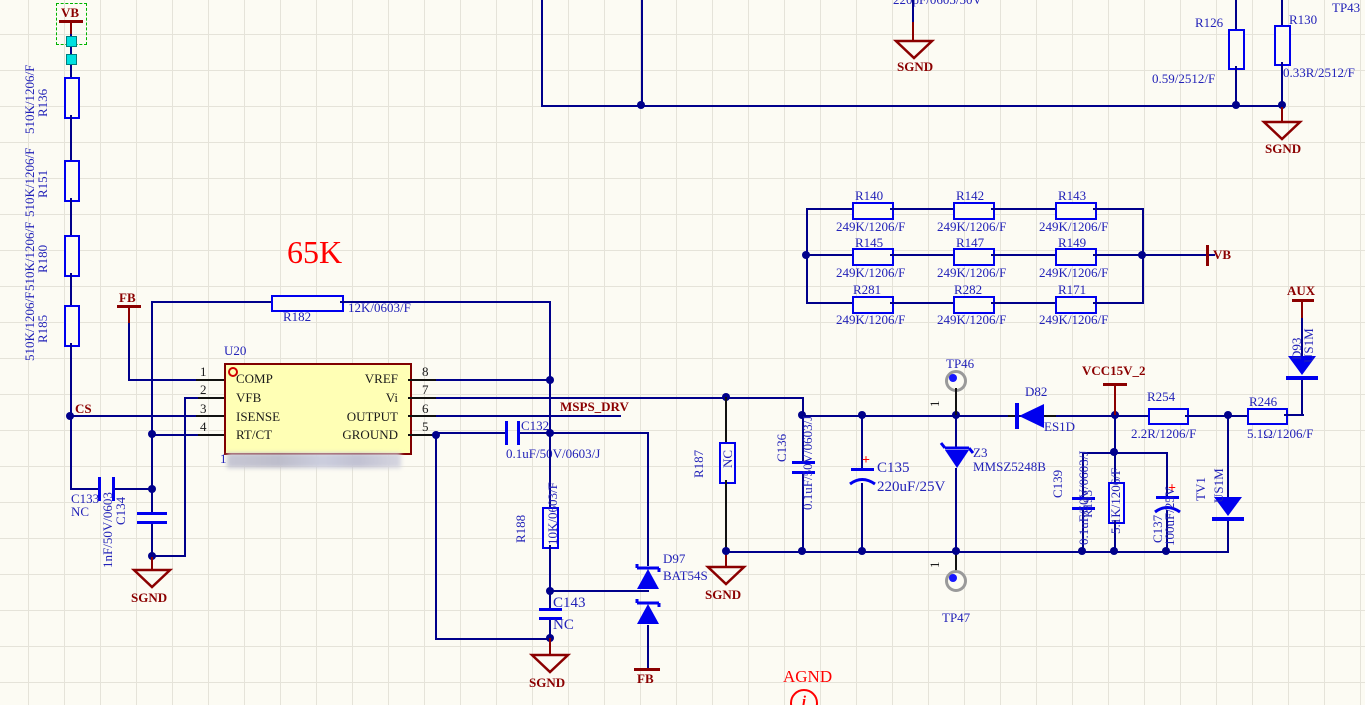 Image resolution: width=1365 pixels, height=705 pixels. What do you see at coordinates (956, 581) in the screenshot?
I see `testpoint-tp47` at bounding box center [956, 581].